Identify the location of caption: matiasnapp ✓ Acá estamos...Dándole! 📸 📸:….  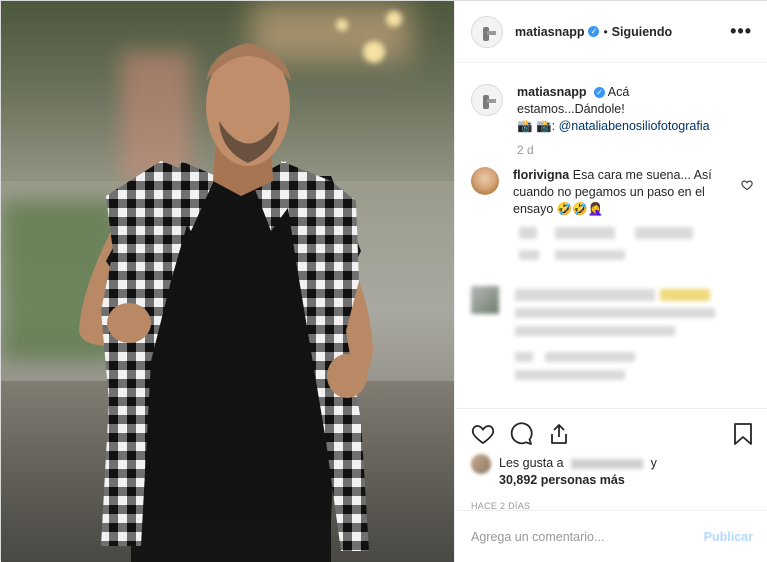
(612, 109).